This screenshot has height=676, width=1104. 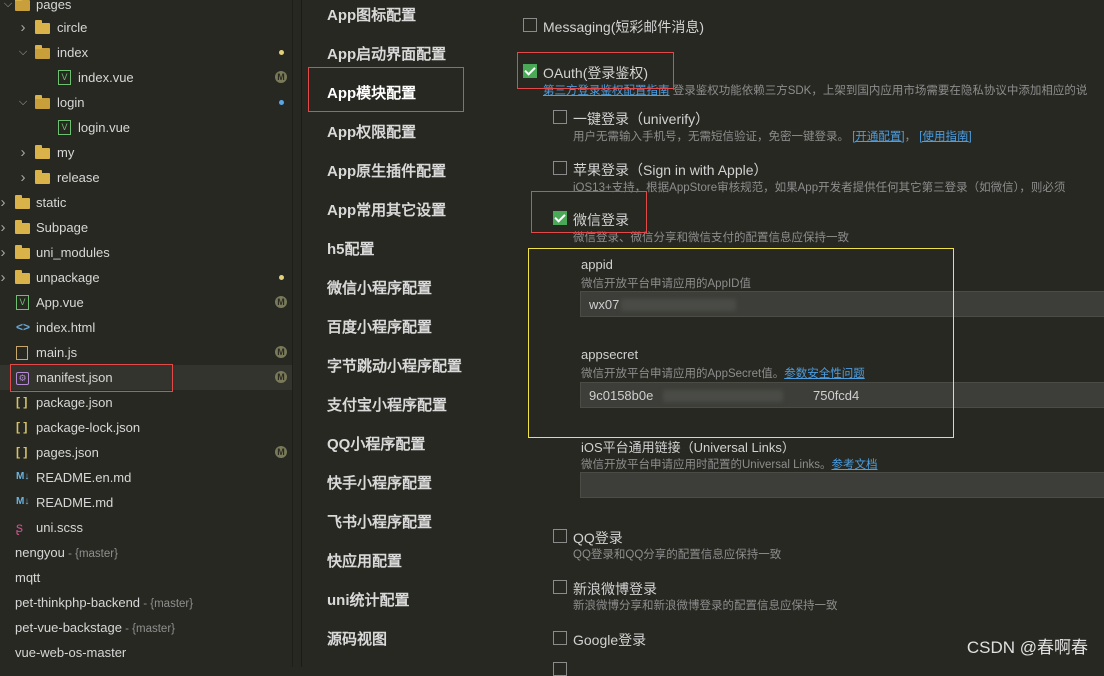 What do you see at coordinates (772, 136) in the screenshot?
I see `univerify-desc: 用户无需输入手机号，无需短信验证，免密一键登录。 [开通配置]， [使用指南]` at bounding box center [772, 136].